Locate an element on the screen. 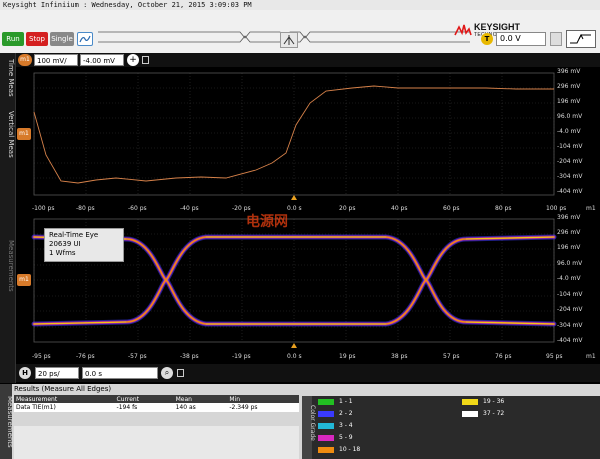  tab-measurements: Measurements is located at coordinates (8, 266).